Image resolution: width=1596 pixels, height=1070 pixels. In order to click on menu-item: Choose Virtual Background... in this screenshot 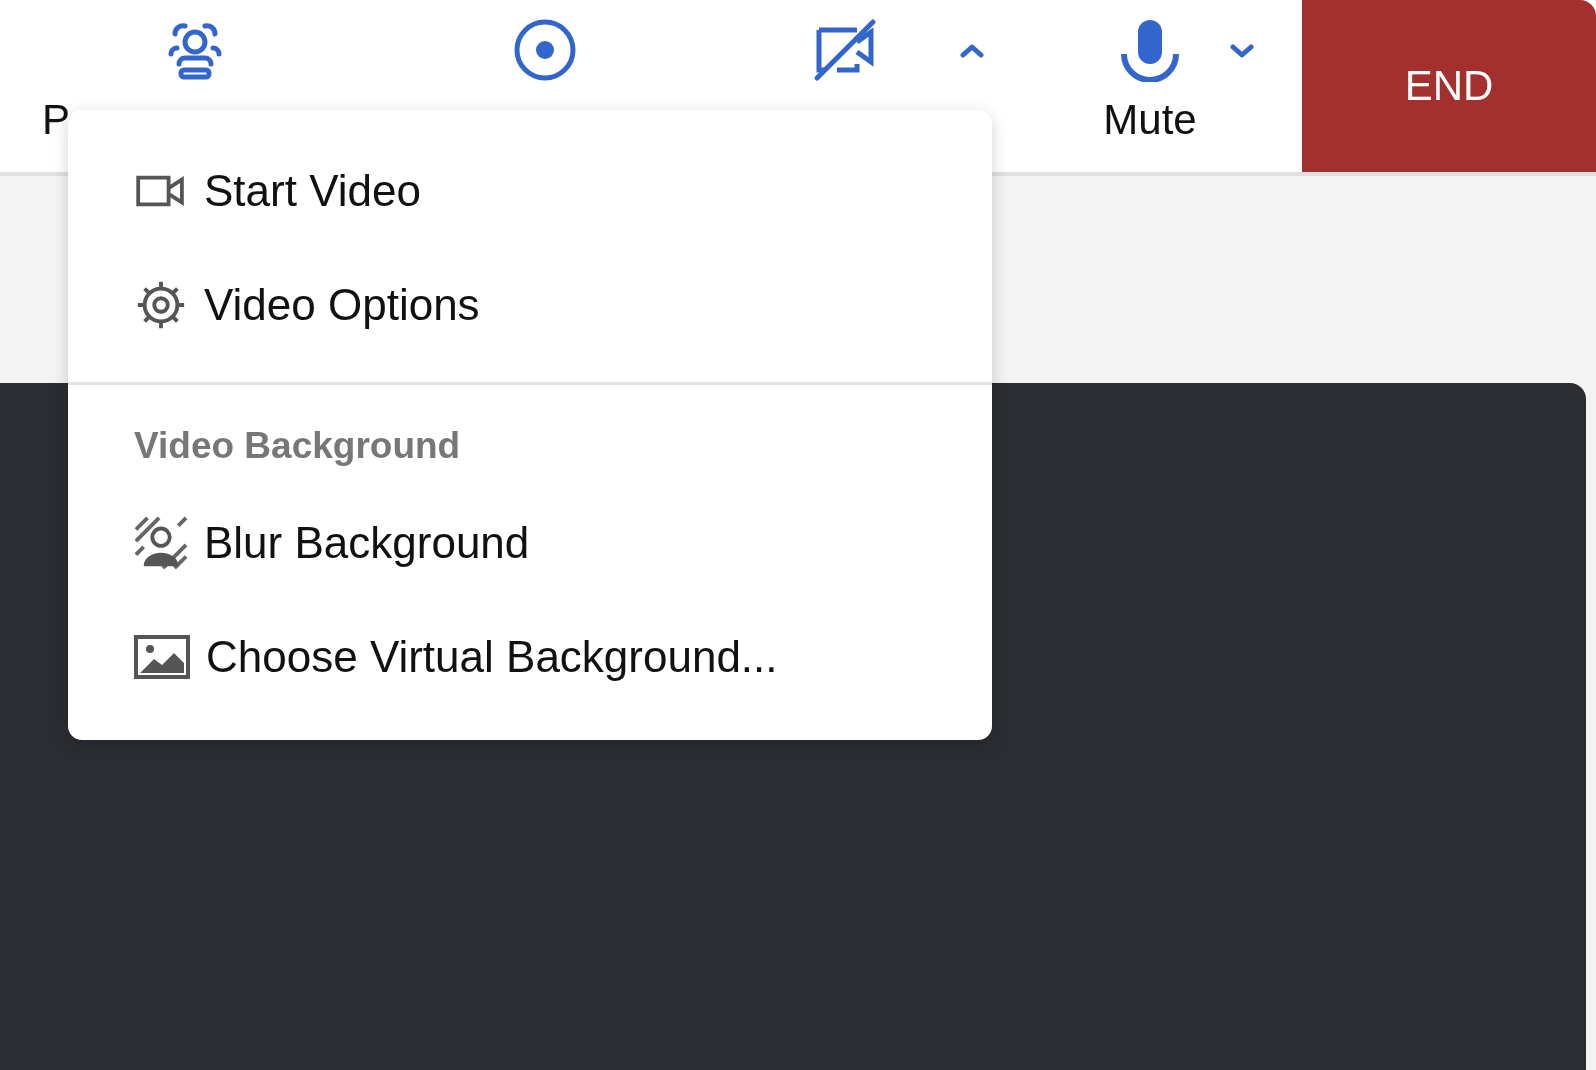, I will do `click(530, 657)`.